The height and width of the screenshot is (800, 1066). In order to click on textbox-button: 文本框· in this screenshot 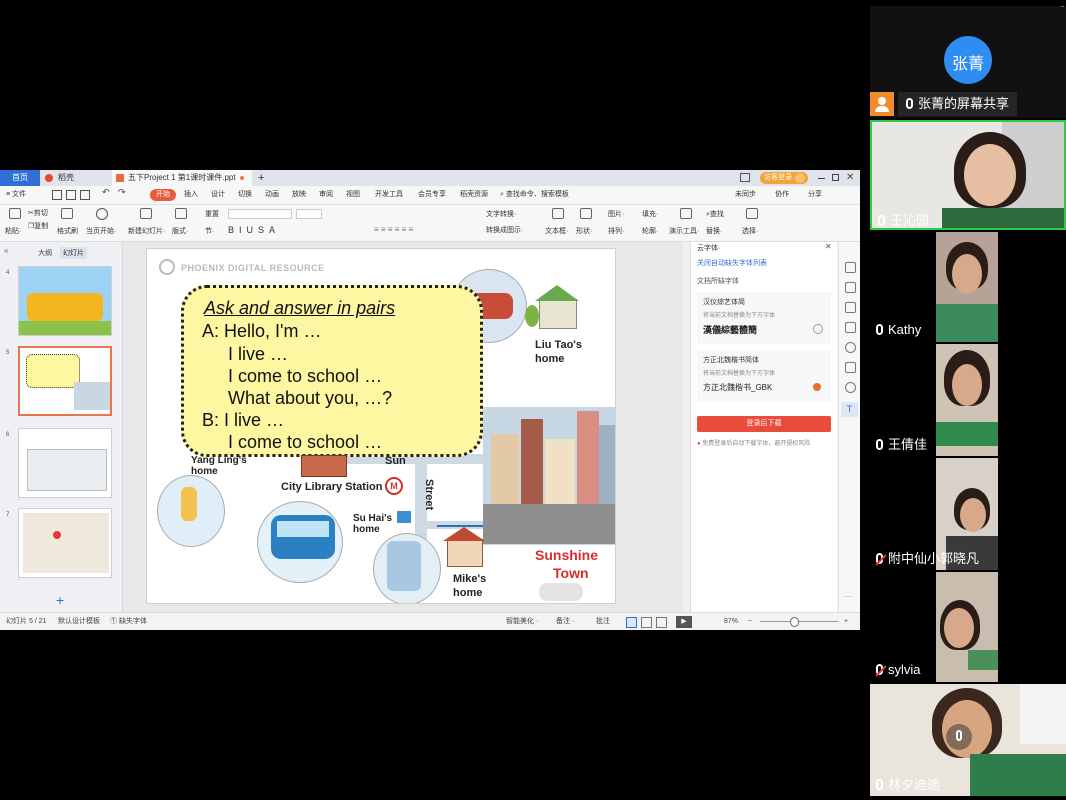, I will do `click(556, 231)`.